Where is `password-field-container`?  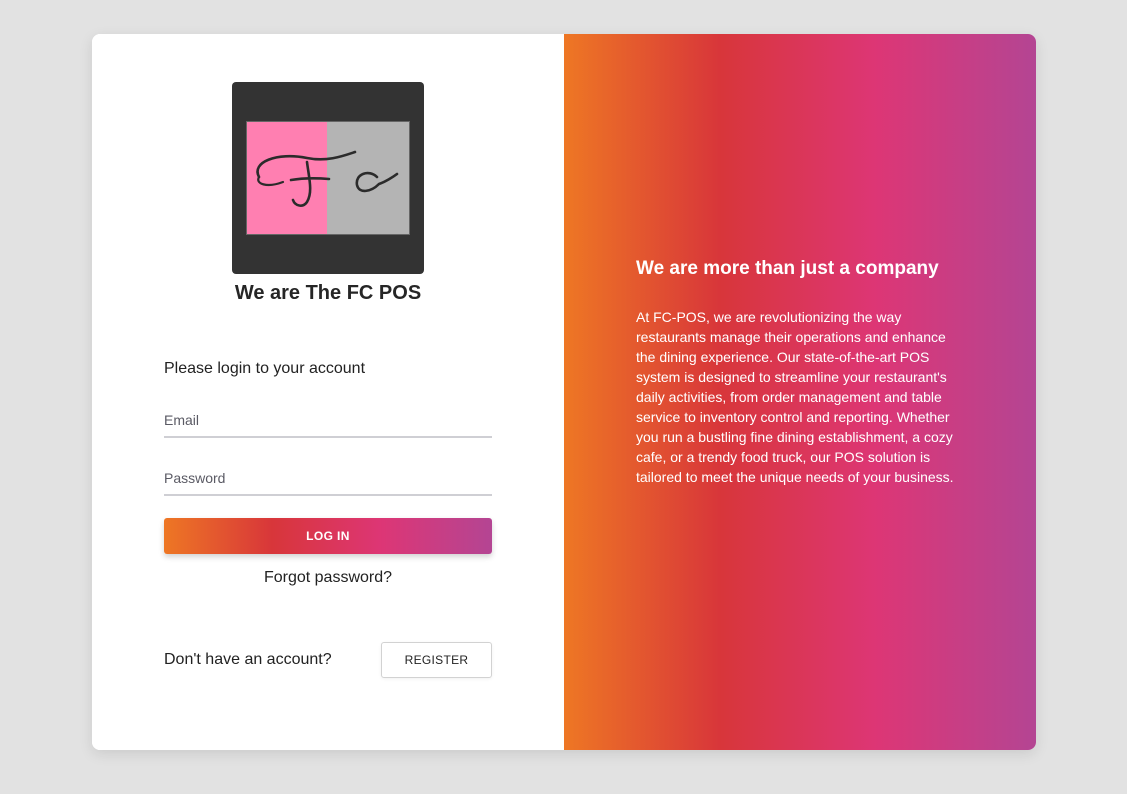
password-field-container is located at coordinates (328, 480).